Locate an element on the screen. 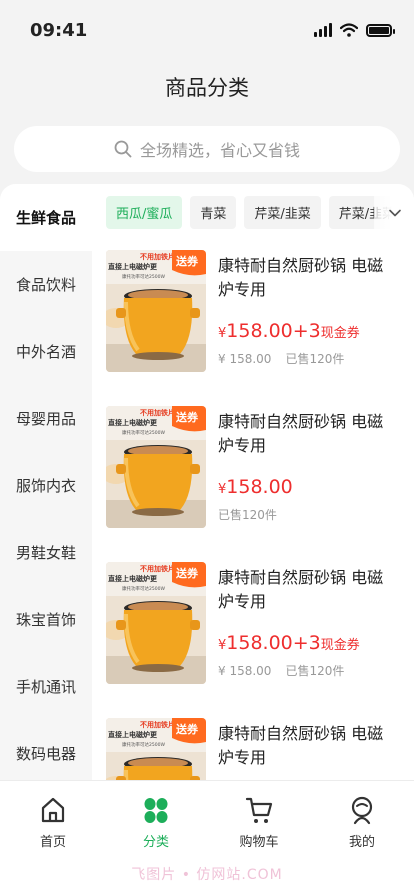 The image size is (414, 896). sidebar-item-jewelry: 珠宝首饰 is located at coordinates (46, 619).